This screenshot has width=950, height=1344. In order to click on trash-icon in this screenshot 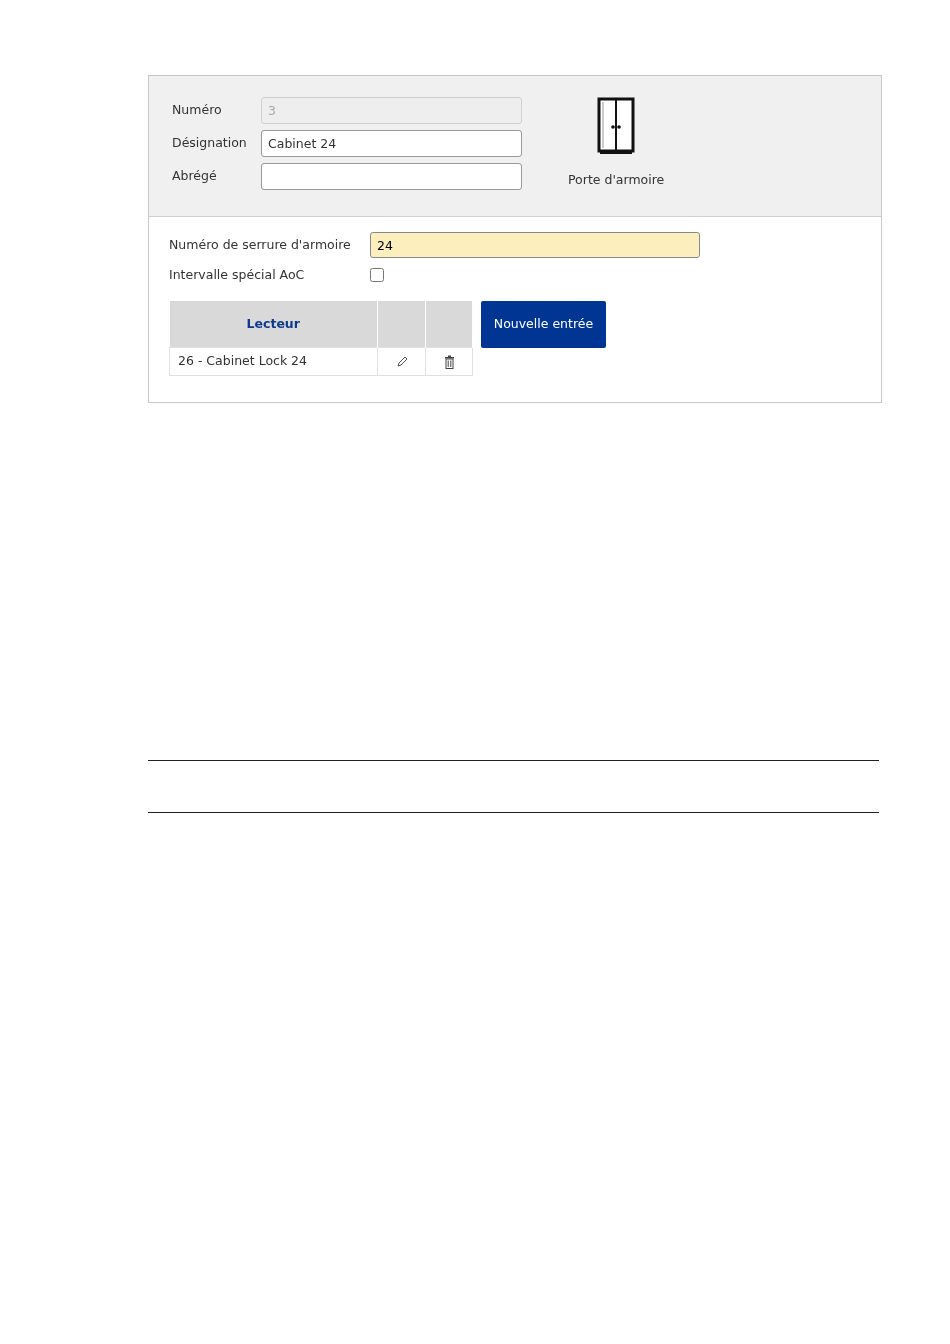, I will do `click(449, 361)`.